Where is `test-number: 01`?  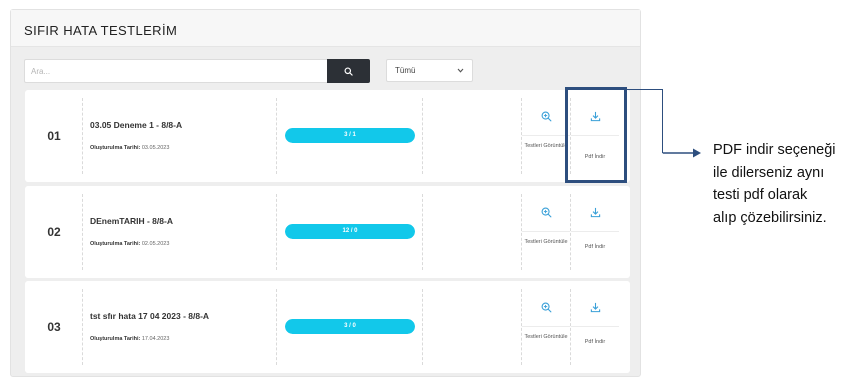
test-number: 01 is located at coordinates (54, 136).